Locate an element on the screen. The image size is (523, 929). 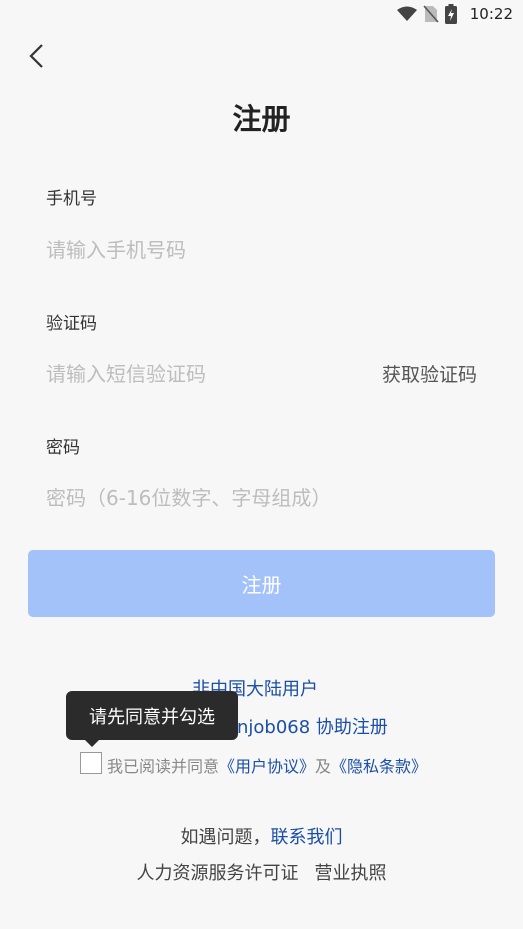
user-agreement-link: 《用户协议》 is located at coordinates (267, 766).